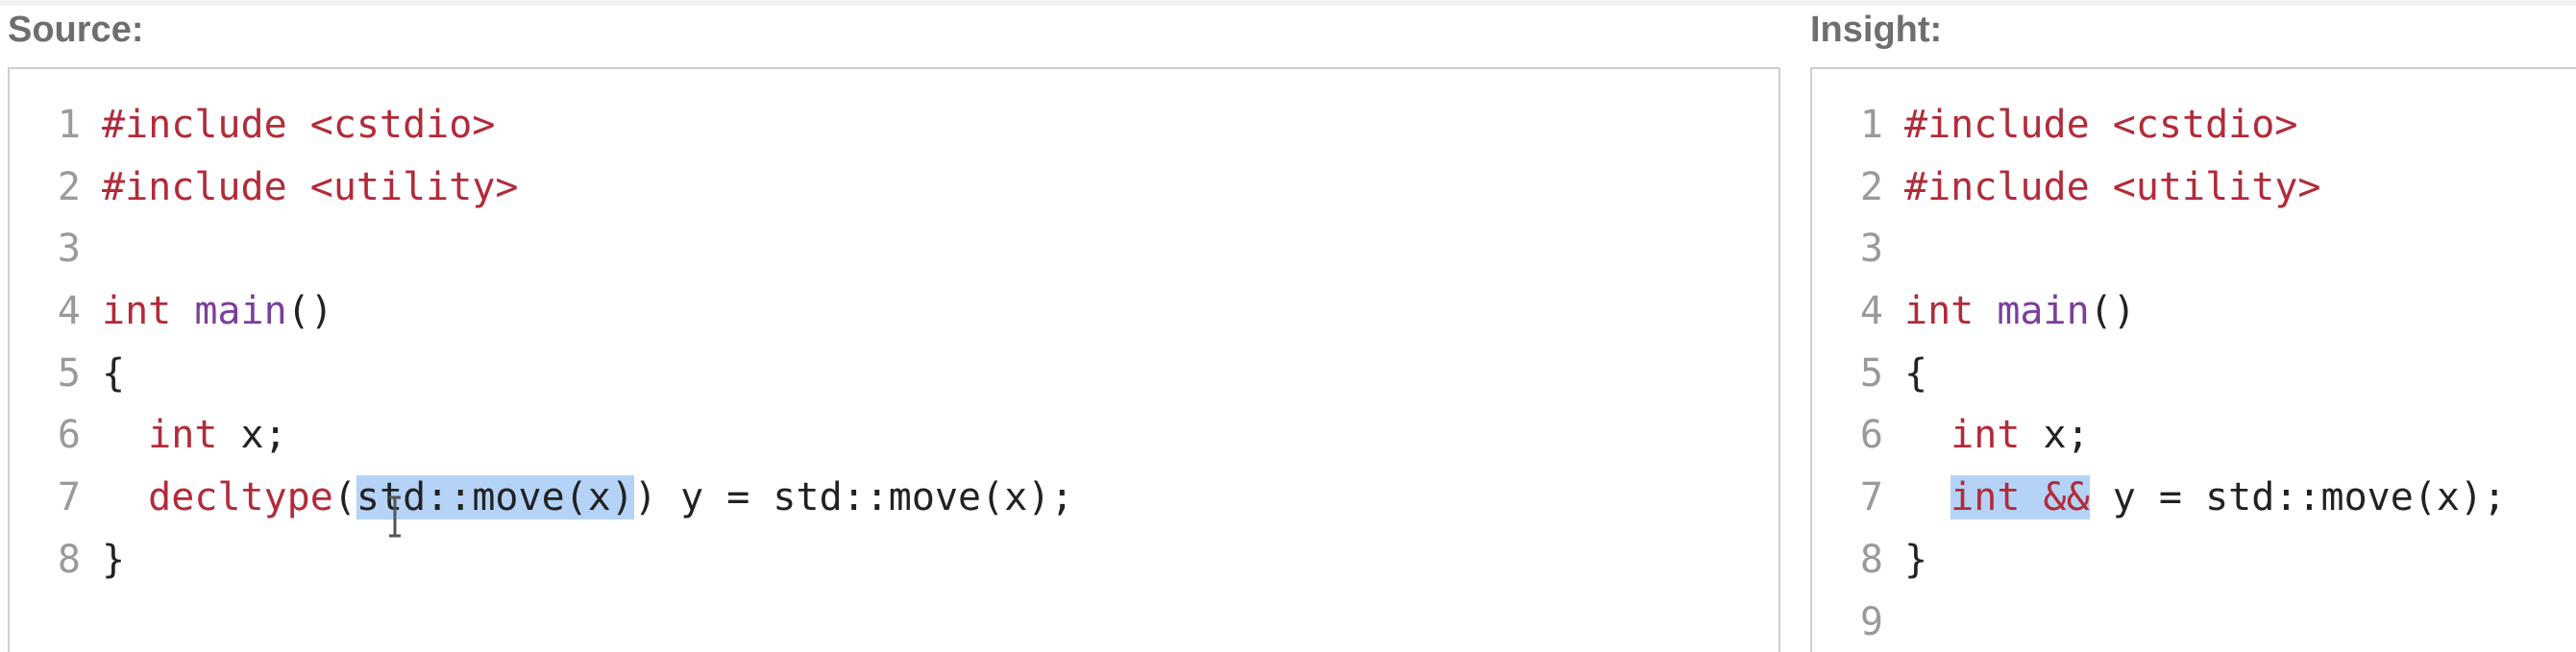 The image size is (2576, 652). I want to click on insight-pane-label: Insight:, so click(1876, 30).